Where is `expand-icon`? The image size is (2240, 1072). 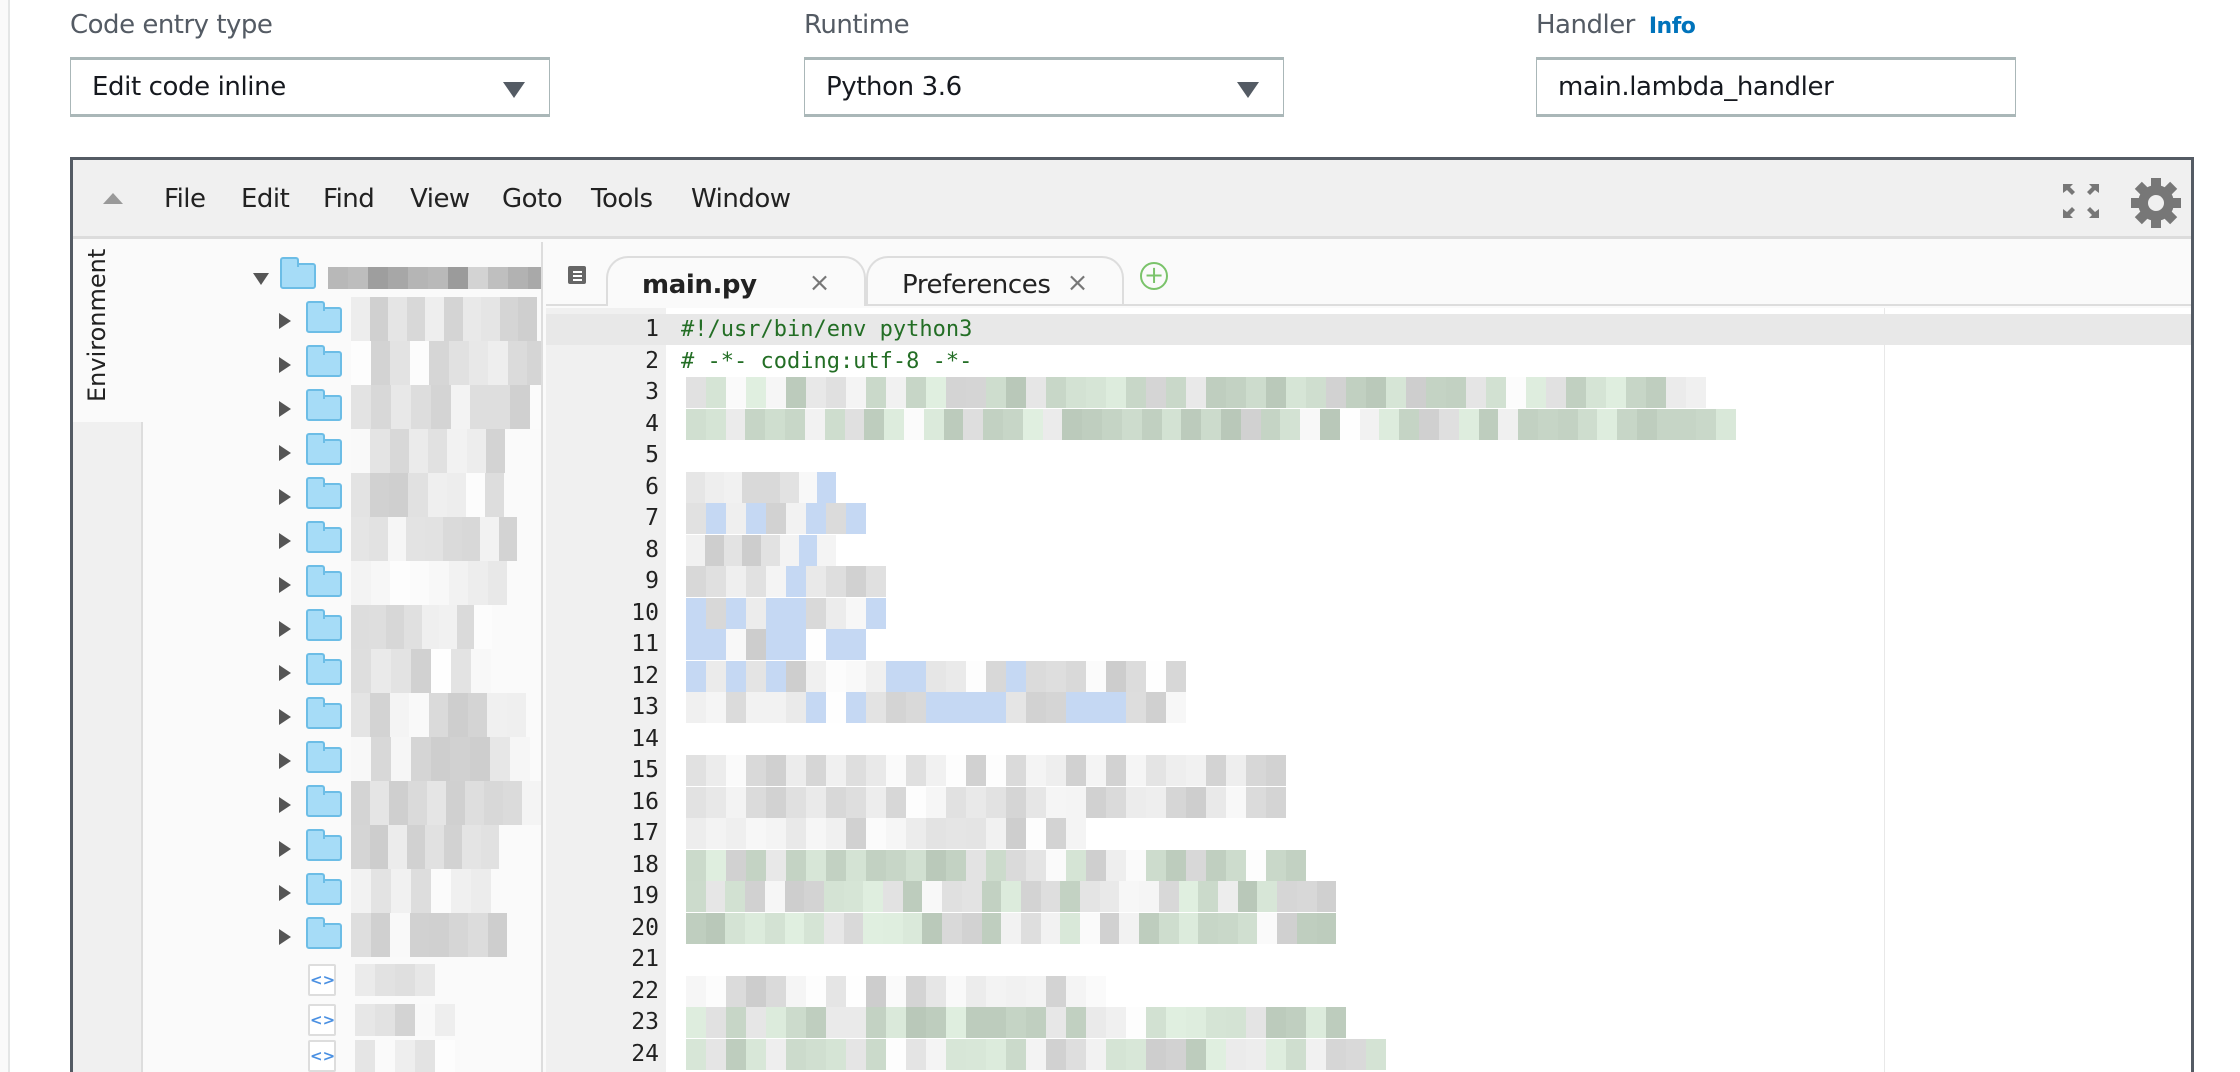 expand-icon is located at coordinates (2081, 201).